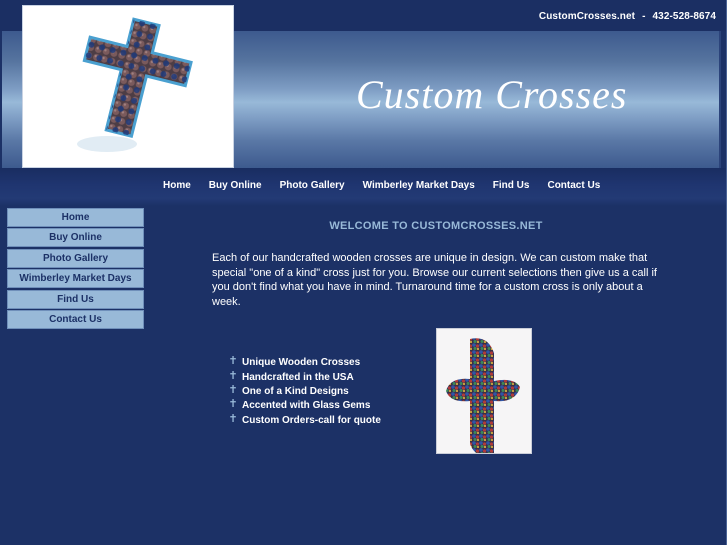 The image size is (727, 545). I want to click on list-item: ✝ Custom Orders-call for quote, so click(304, 420).